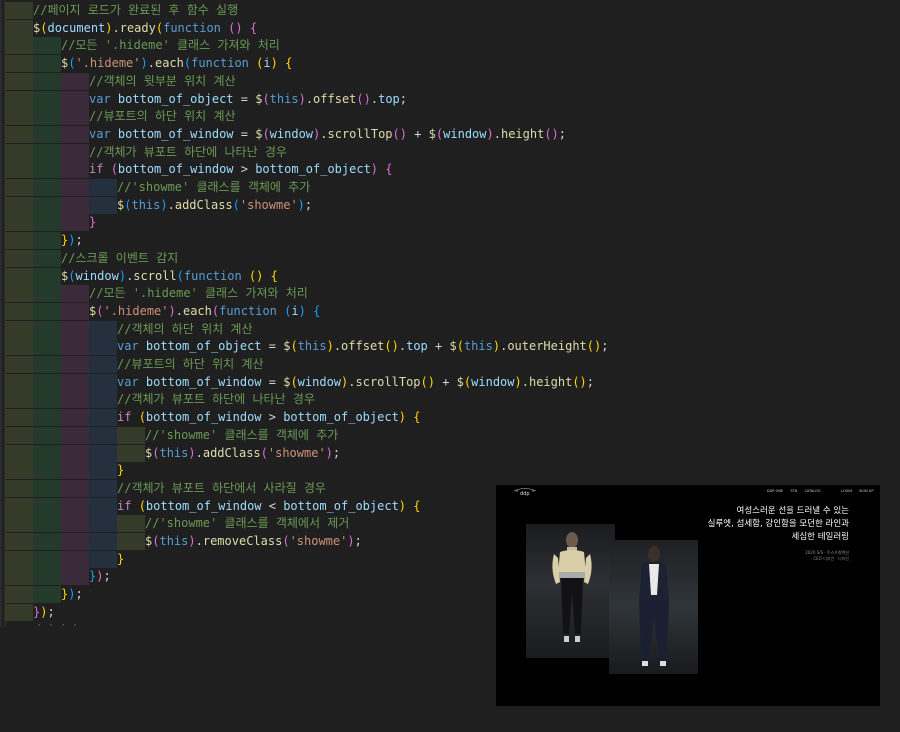  Describe the element at coordinates (169, 276) in the screenshot. I see `code-text: $(window).scroll(function () {` at that location.